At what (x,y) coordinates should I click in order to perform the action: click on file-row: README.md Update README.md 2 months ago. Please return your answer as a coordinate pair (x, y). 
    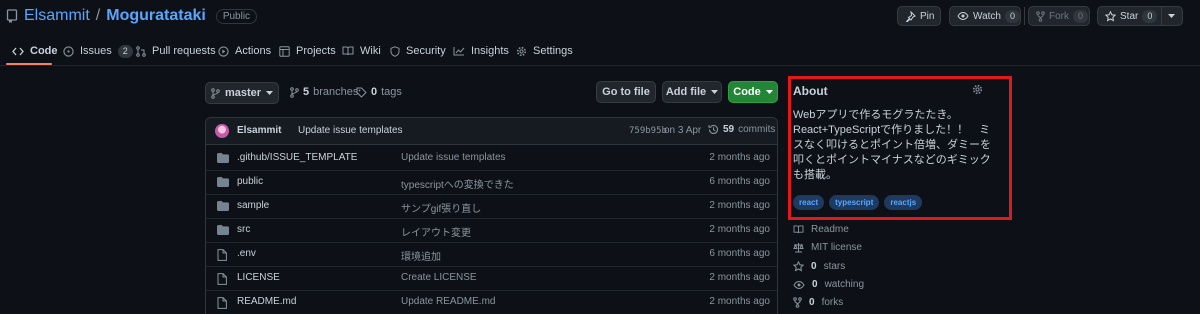
    Looking at the image, I should click on (491, 302).